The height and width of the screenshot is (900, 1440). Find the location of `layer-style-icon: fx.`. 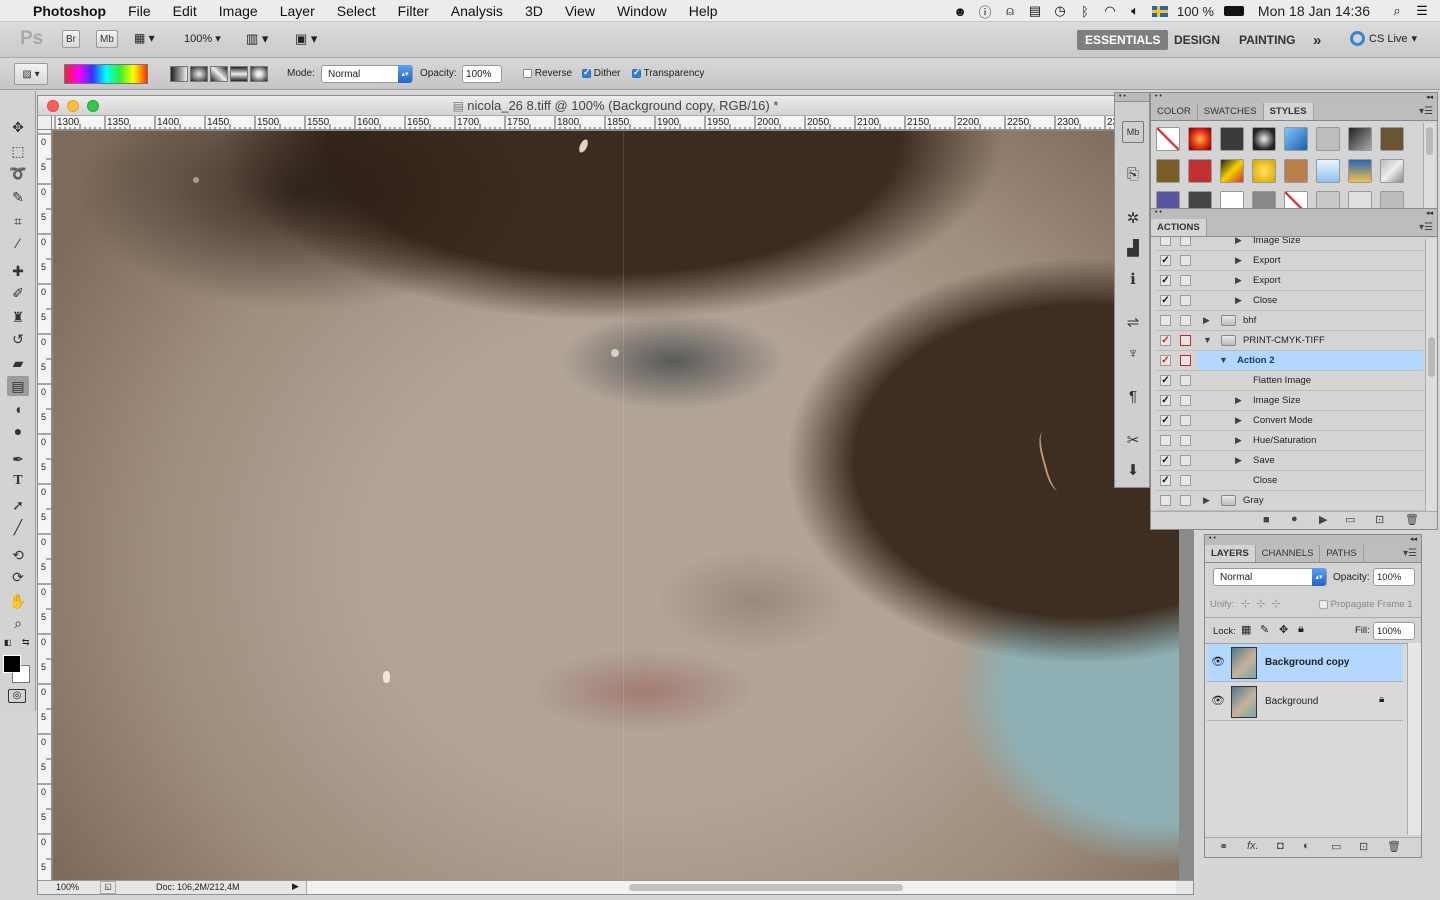

layer-style-icon: fx. is located at coordinates (1253, 846).